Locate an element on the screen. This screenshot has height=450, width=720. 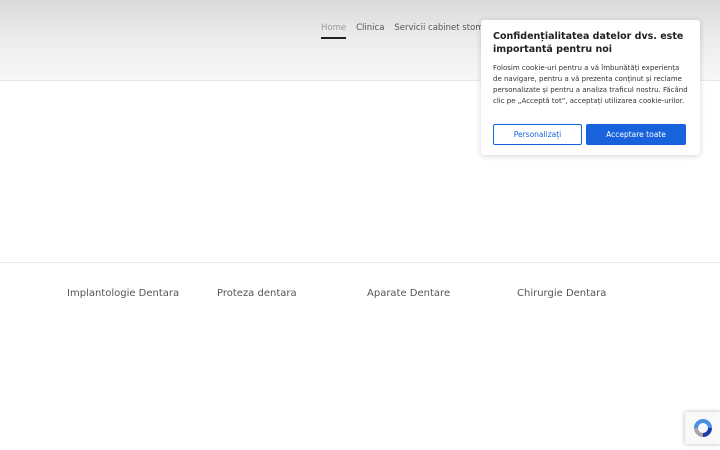
nav-item-home: Home is located at coordinates (334, 31).